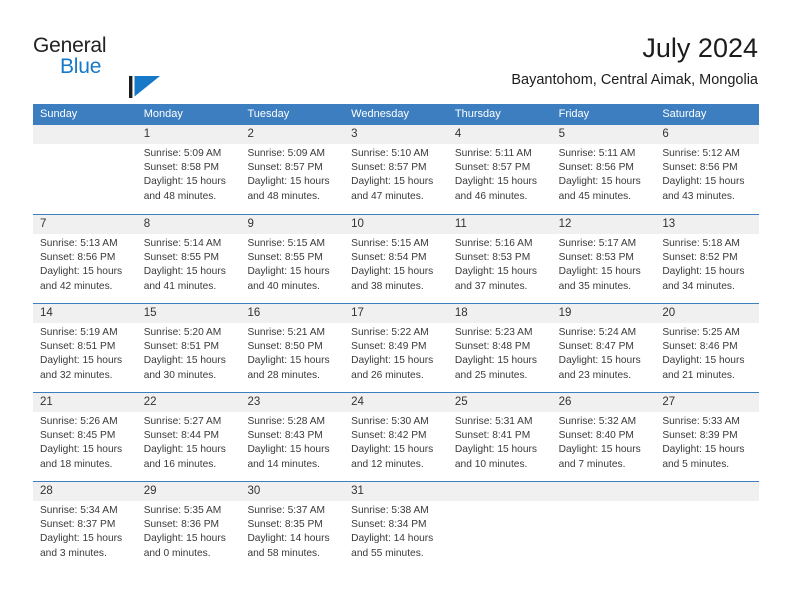  Describe the element at coordinates (707, 134) in the screenshot. I see `day-number: 6` at that location.